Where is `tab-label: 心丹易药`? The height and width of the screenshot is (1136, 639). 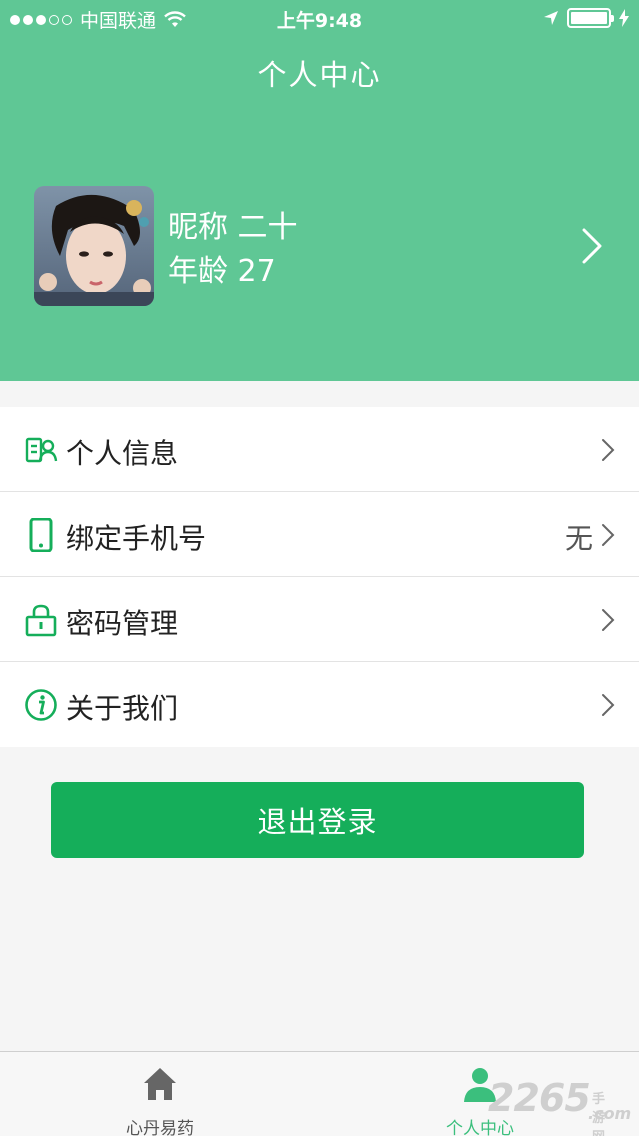
tab-label: 心丹易药 is located at coordinates (160, 1127).